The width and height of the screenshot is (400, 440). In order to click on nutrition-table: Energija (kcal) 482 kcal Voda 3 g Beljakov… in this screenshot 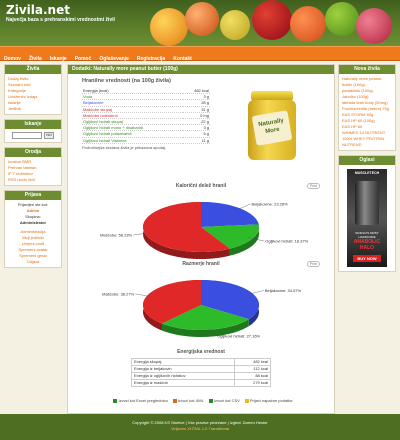, I will do `click(146, 116)`.